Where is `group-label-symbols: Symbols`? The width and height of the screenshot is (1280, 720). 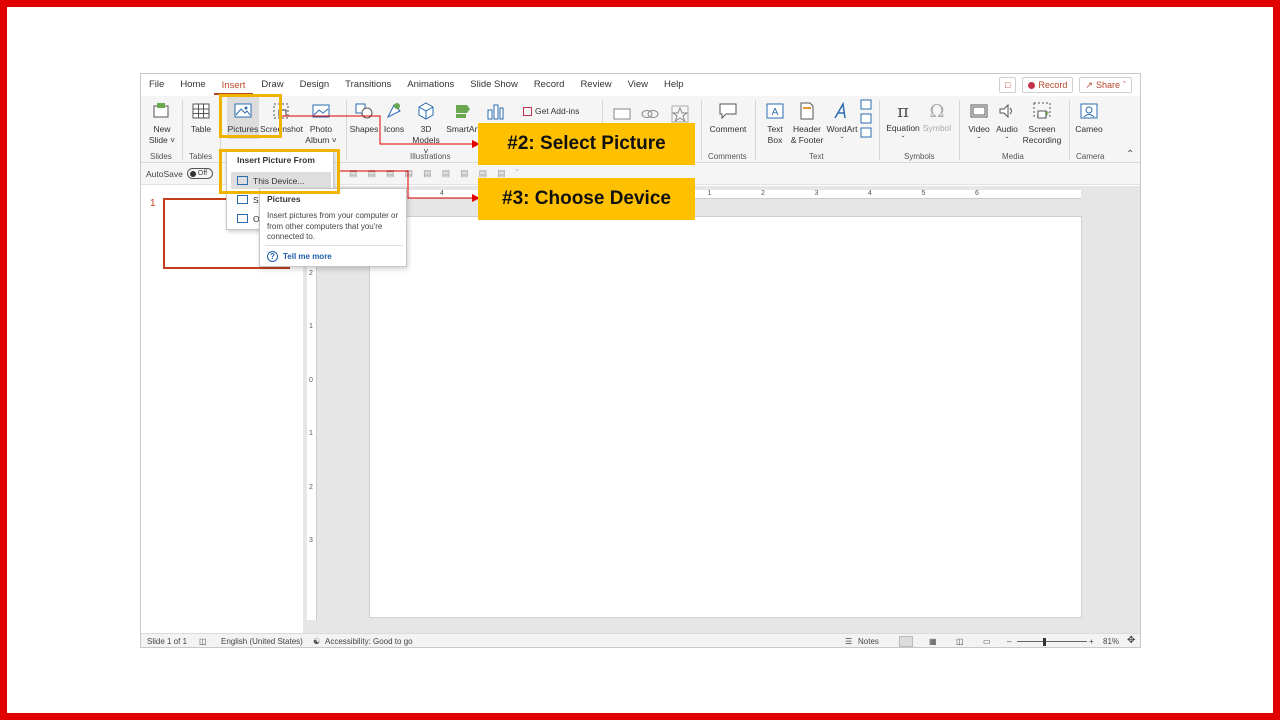 group-label-symbols: Symbols is located at coordinates (919, 156).